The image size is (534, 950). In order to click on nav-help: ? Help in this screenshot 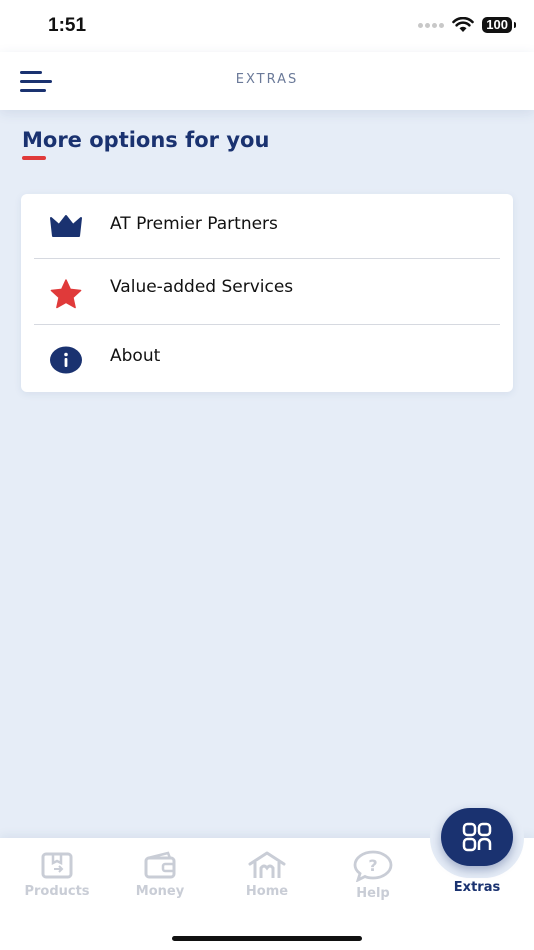, I will do `click(373, 880)`.